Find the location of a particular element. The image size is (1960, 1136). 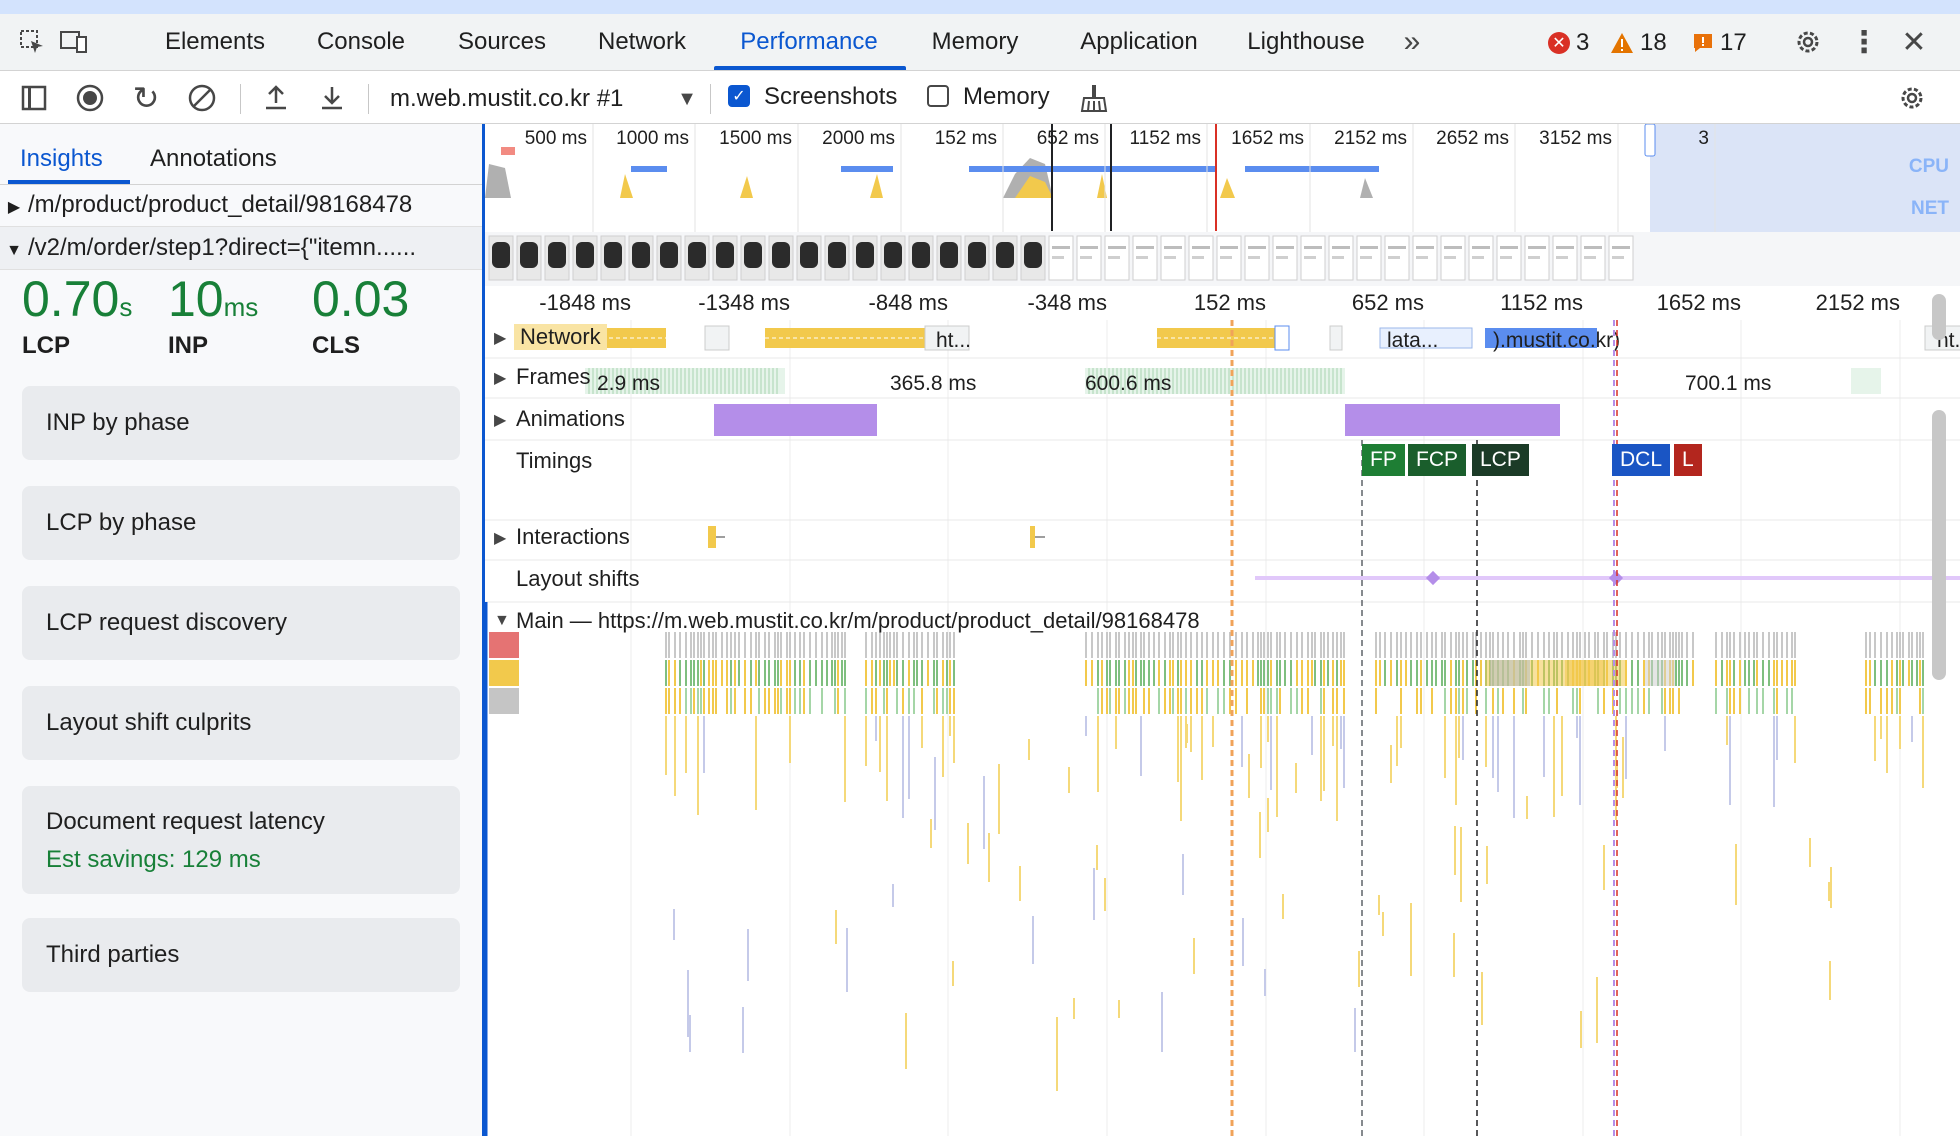

warning-badge: 18 is located at coordinates (1638, 43).